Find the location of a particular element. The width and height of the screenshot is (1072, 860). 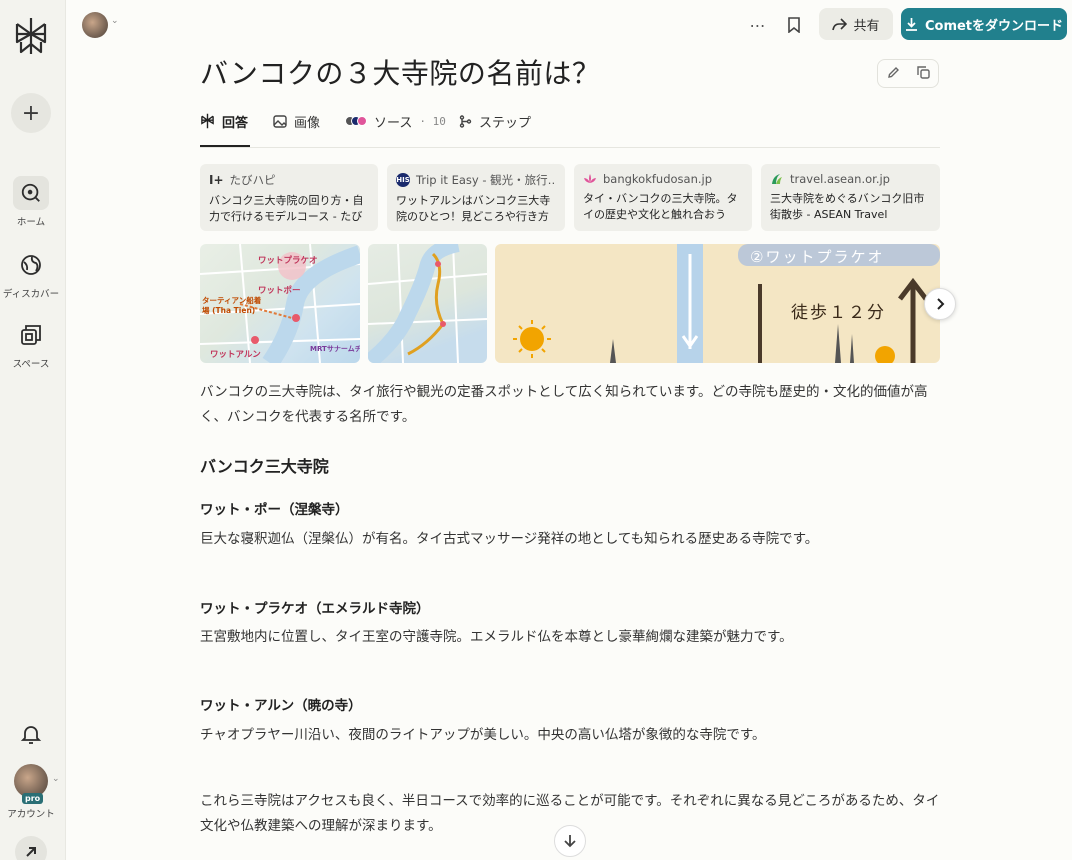

chevron-right-icon is located at coordinates (941, 304).